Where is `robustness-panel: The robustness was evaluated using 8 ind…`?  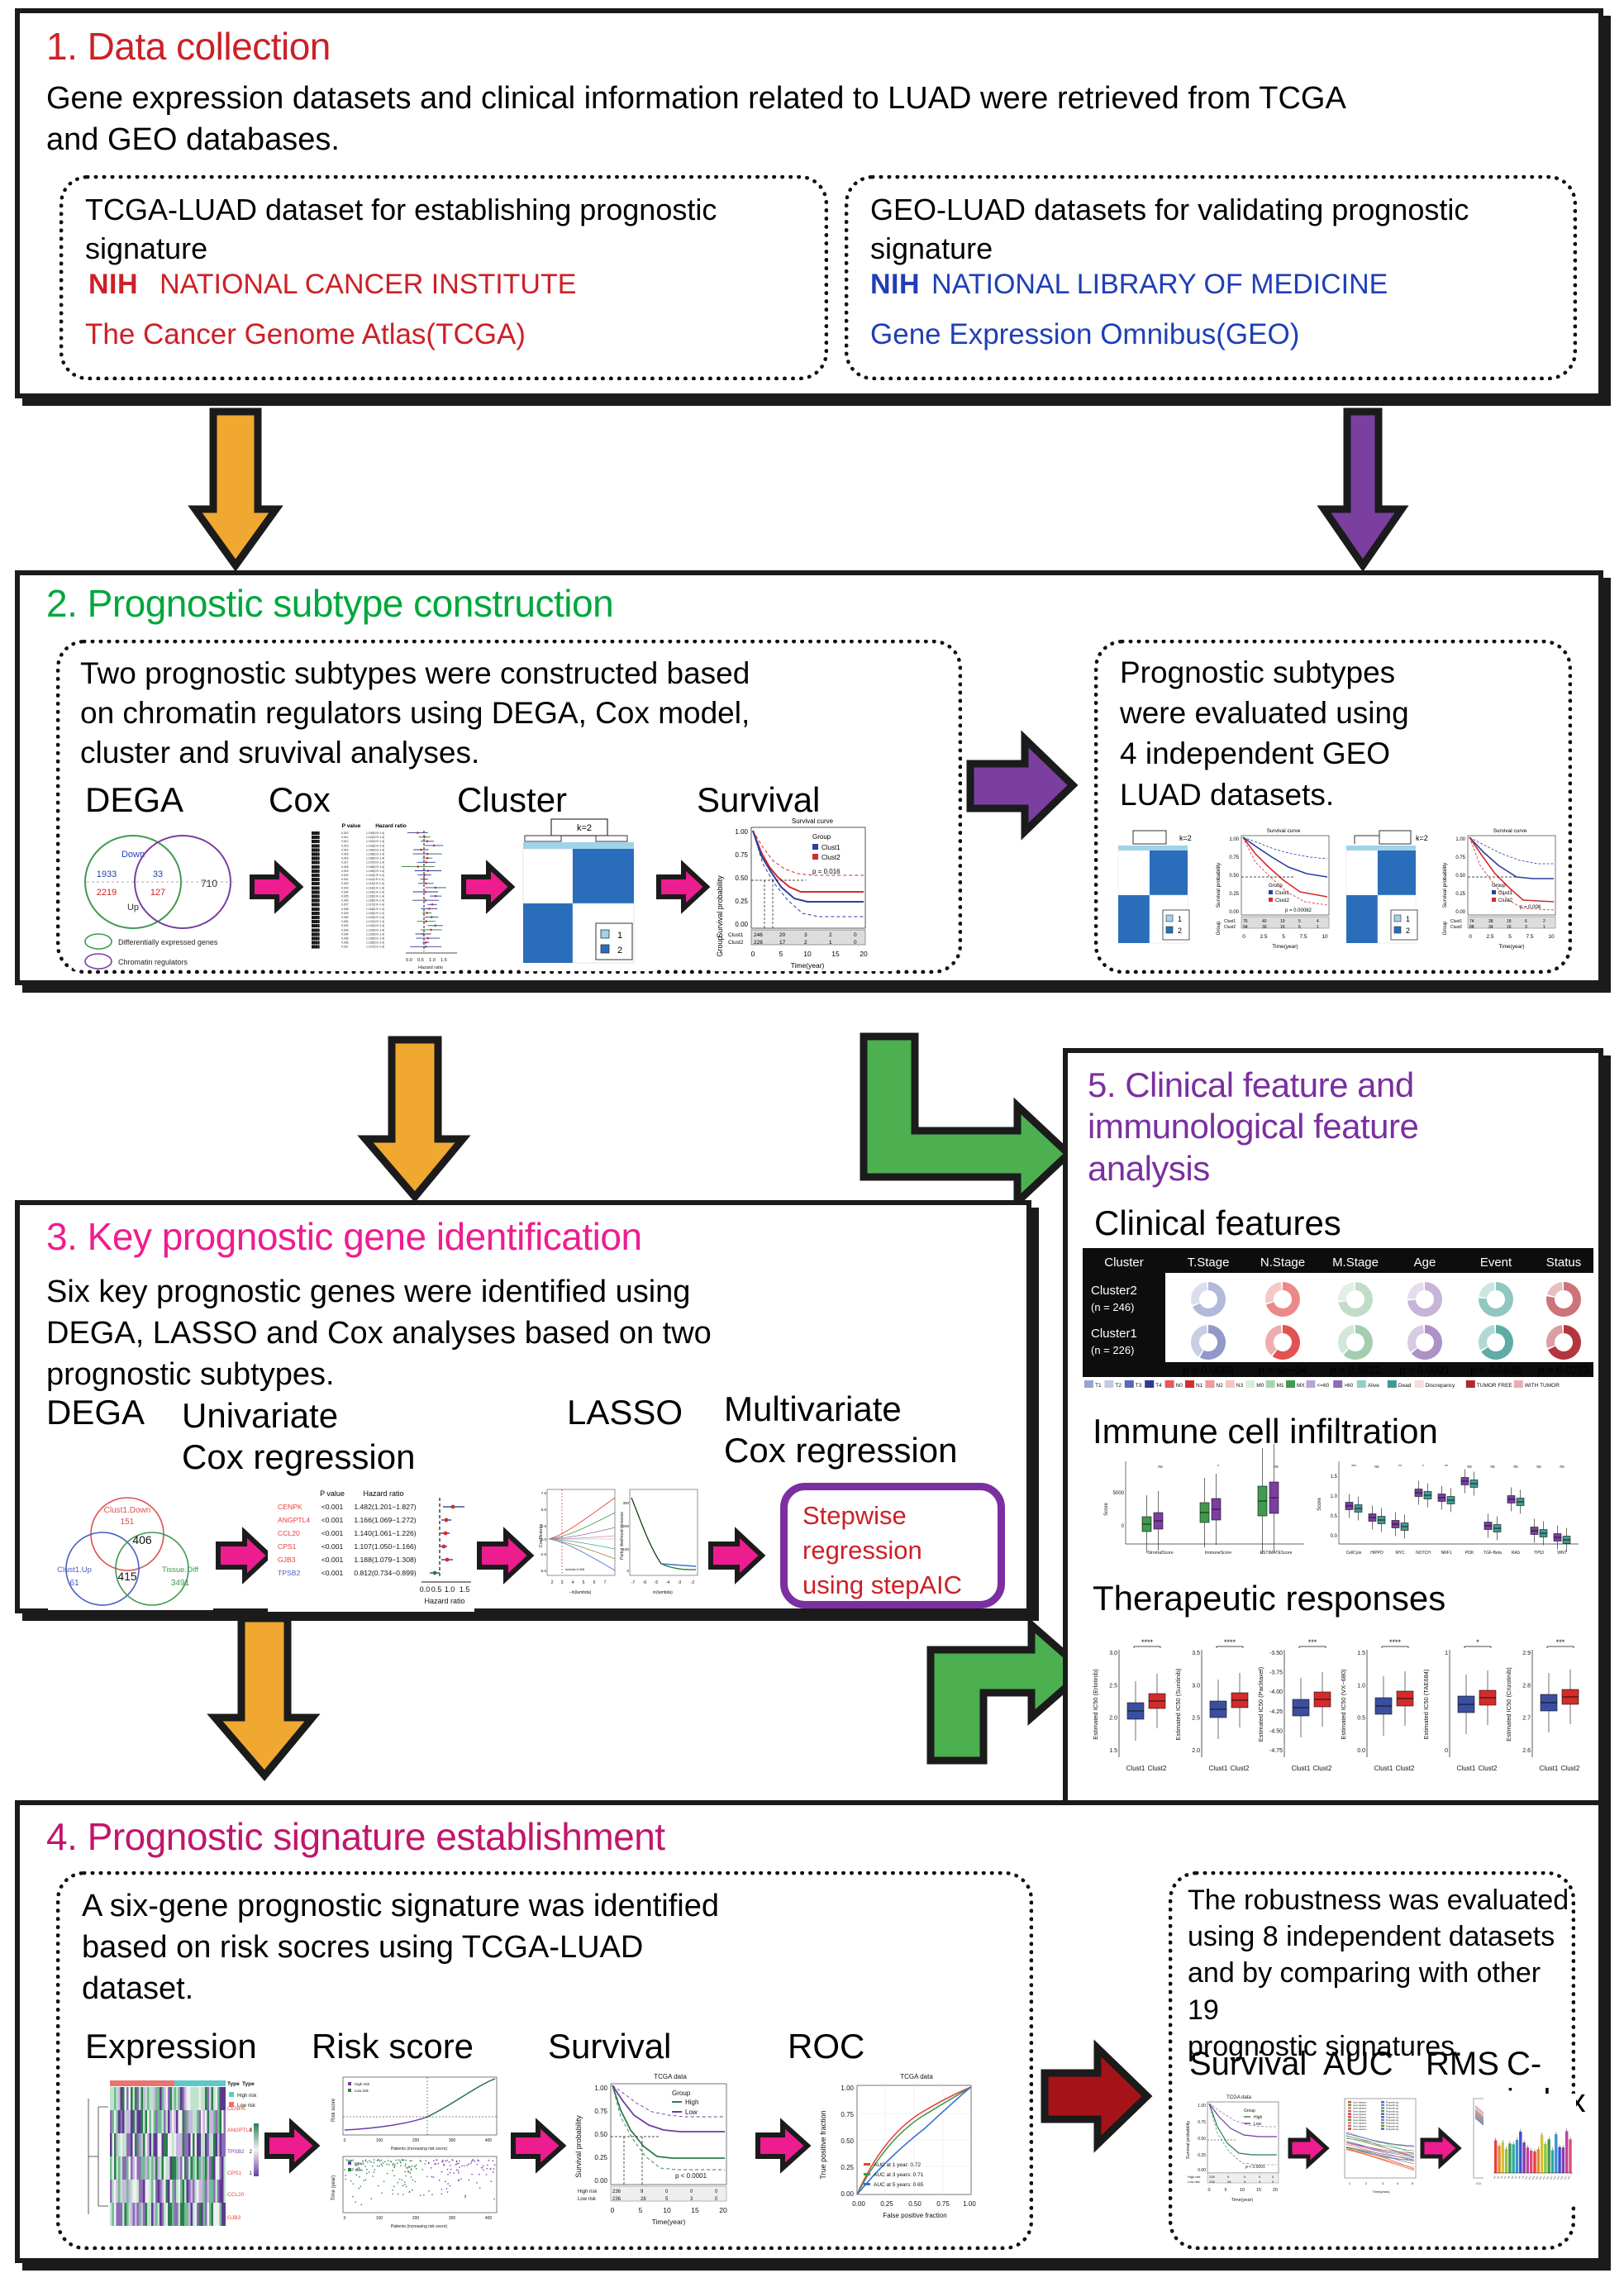 robustness-panel: The robustness was evaluated using 8 ind… is located at coordinates (1377, 2061).